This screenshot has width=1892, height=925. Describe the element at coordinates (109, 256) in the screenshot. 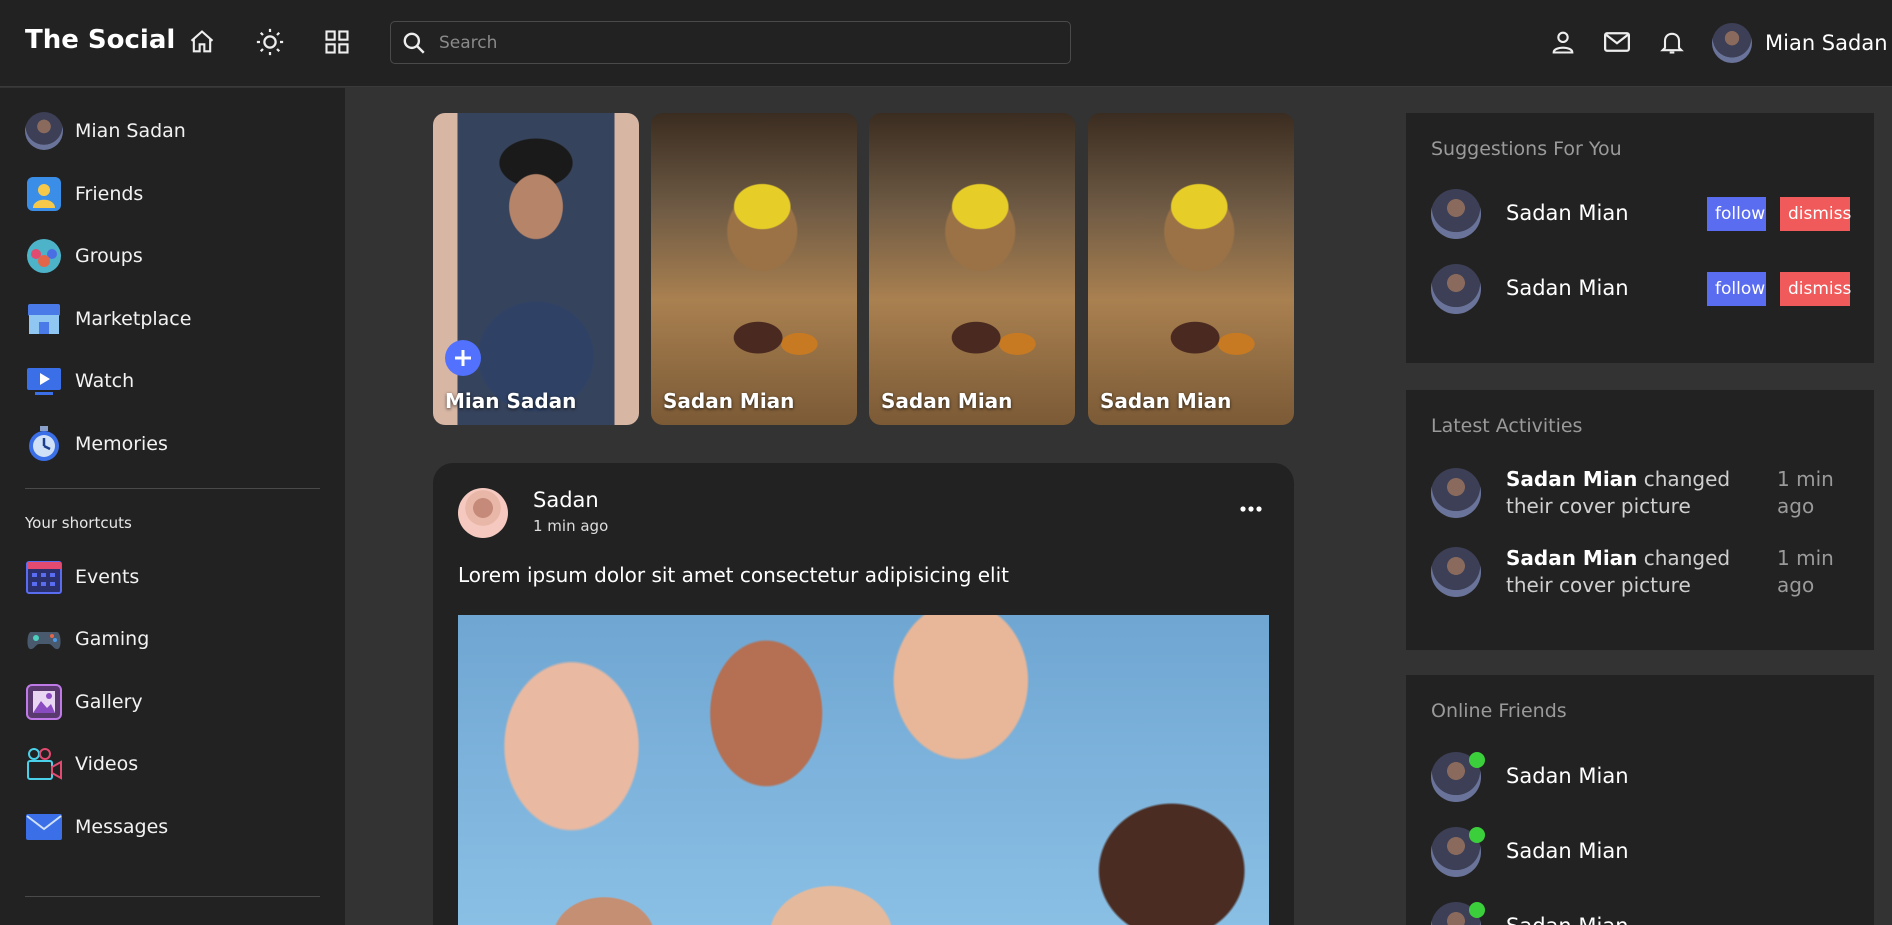

I see `sidebar-item-label: Groups` at that location.